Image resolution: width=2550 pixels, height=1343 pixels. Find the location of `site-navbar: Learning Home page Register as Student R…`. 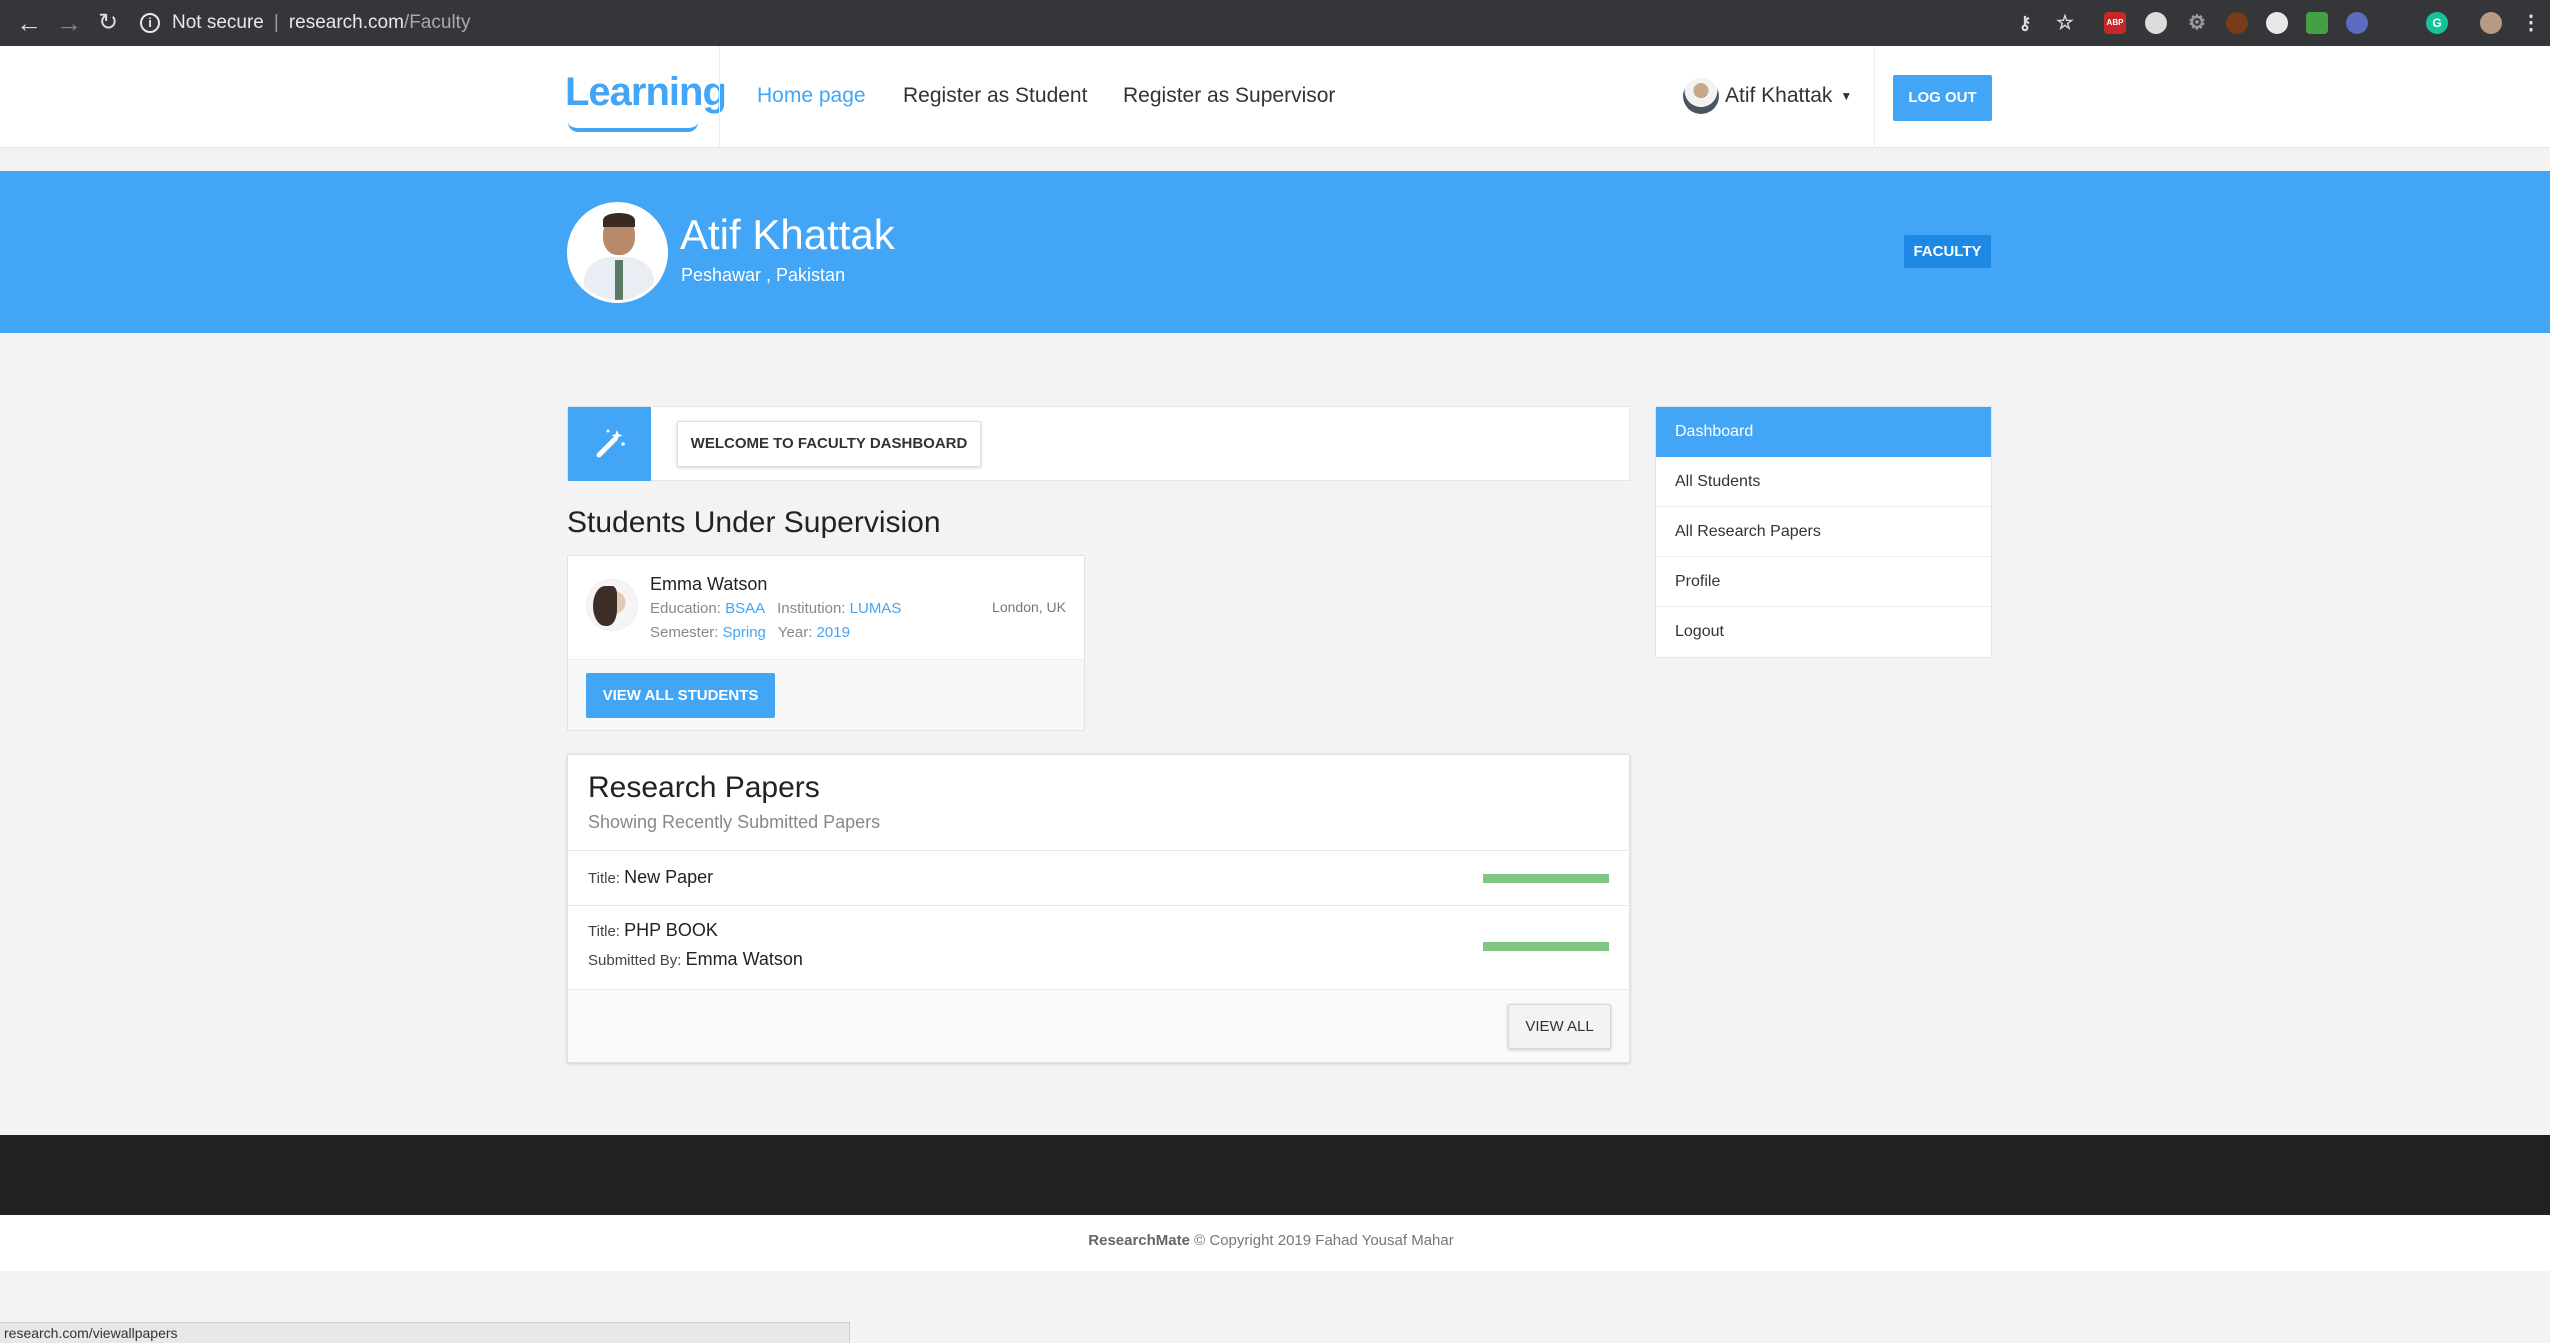

site-navbar: Learning Home page Register as Student R… is located at coordinates (1275, 97).